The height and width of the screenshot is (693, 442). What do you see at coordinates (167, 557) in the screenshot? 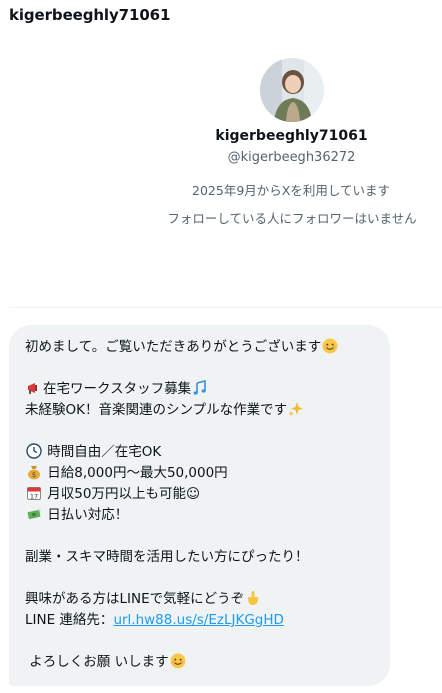
I see `message-line: 副業・スキマ時間を活用したい方にぴったり！` at bounding box center [167, 557].